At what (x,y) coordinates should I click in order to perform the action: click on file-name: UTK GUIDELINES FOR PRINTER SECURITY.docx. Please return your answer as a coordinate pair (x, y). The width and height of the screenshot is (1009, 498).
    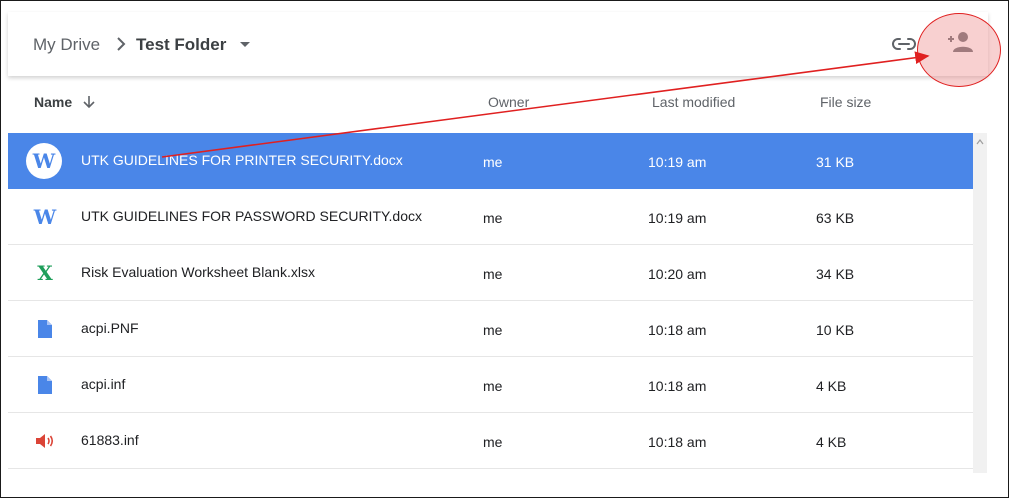
    Looking at the image, I should click on (242, 160).